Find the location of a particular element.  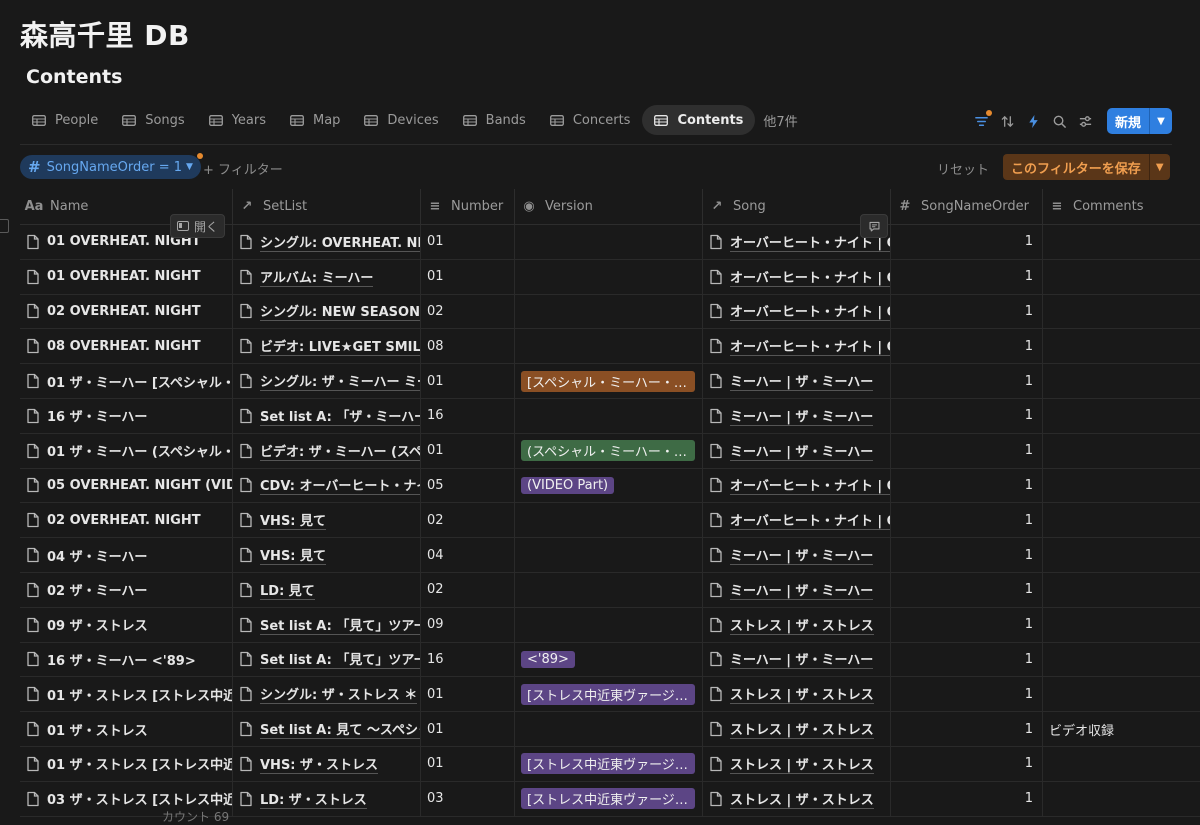

tab-years: Years is located at coordinates (237, 120).